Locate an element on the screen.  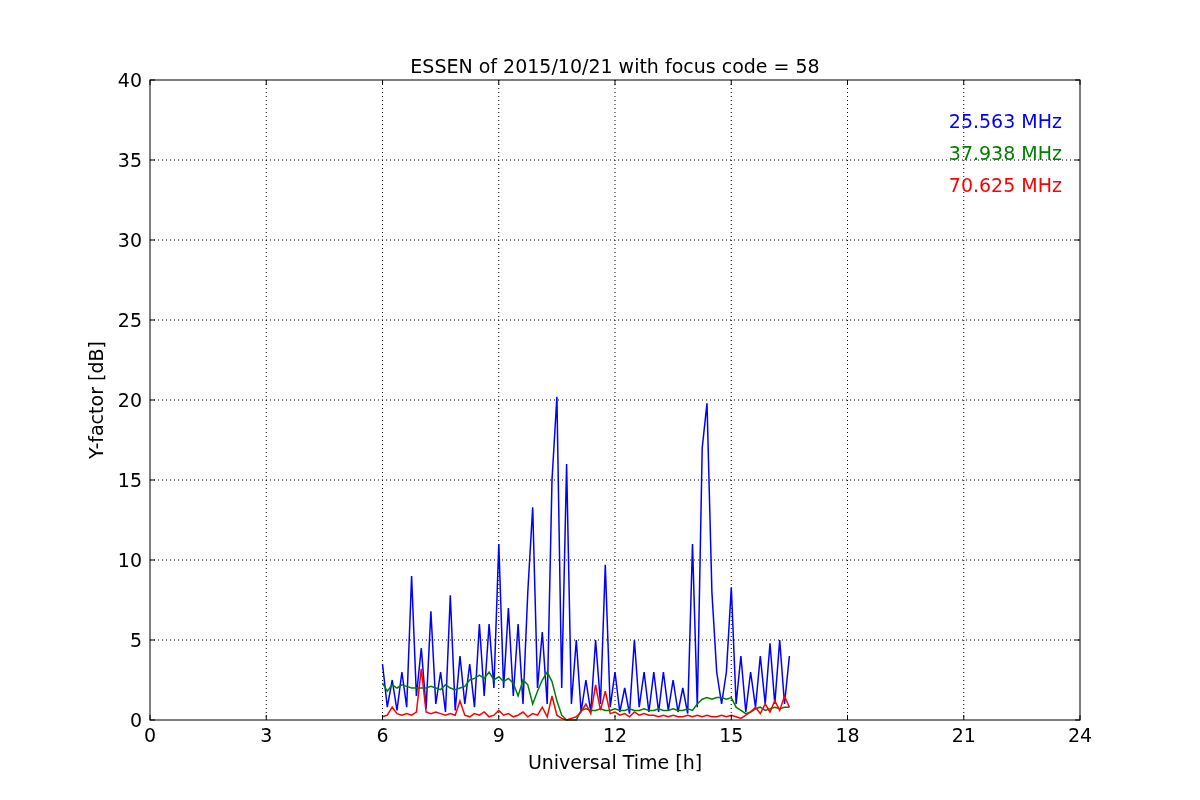
x-axis-label: Universal Time [h] is located at coordinates (615, 762).